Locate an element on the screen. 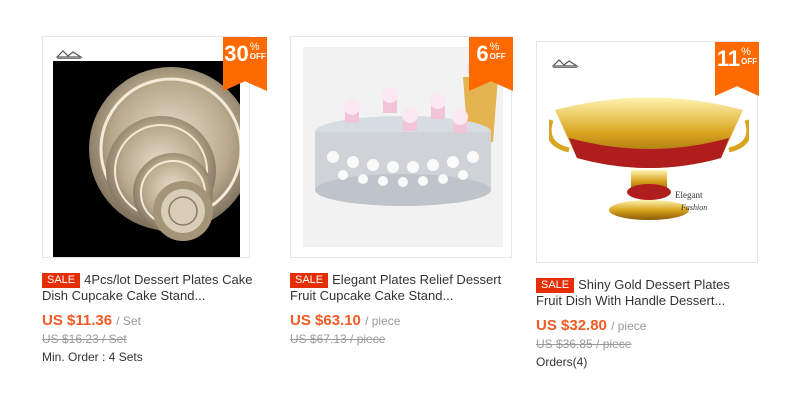 This screenshot has width=800, height=400. price-row: US $11.36 / Set is located at coordinates (157, 320).